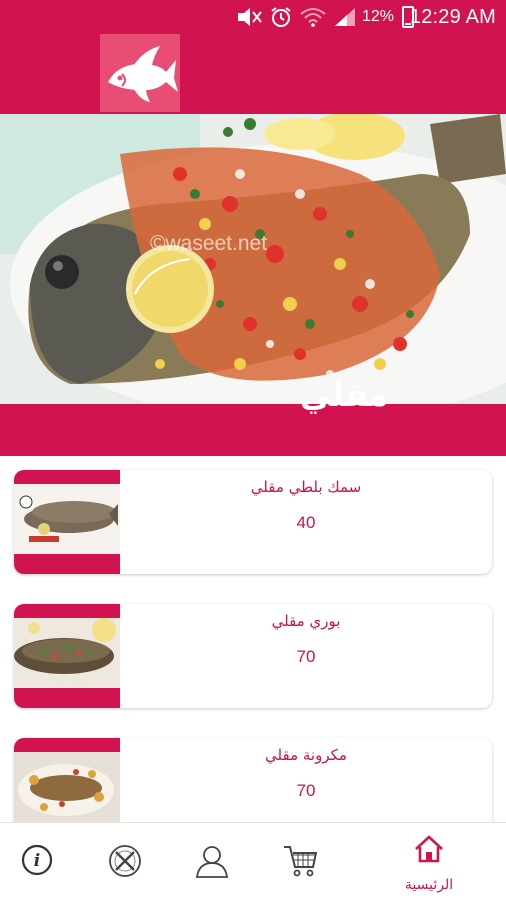  I want to click on mute-icon, so click(250, 17).